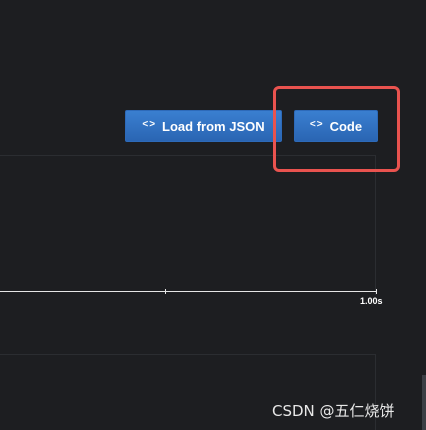 The height and width of the screenshot is (430, 426). Describe the element at coordinates (371, 301) in the screenshot. I see `timeline-end-label: 1.00s` at that location.